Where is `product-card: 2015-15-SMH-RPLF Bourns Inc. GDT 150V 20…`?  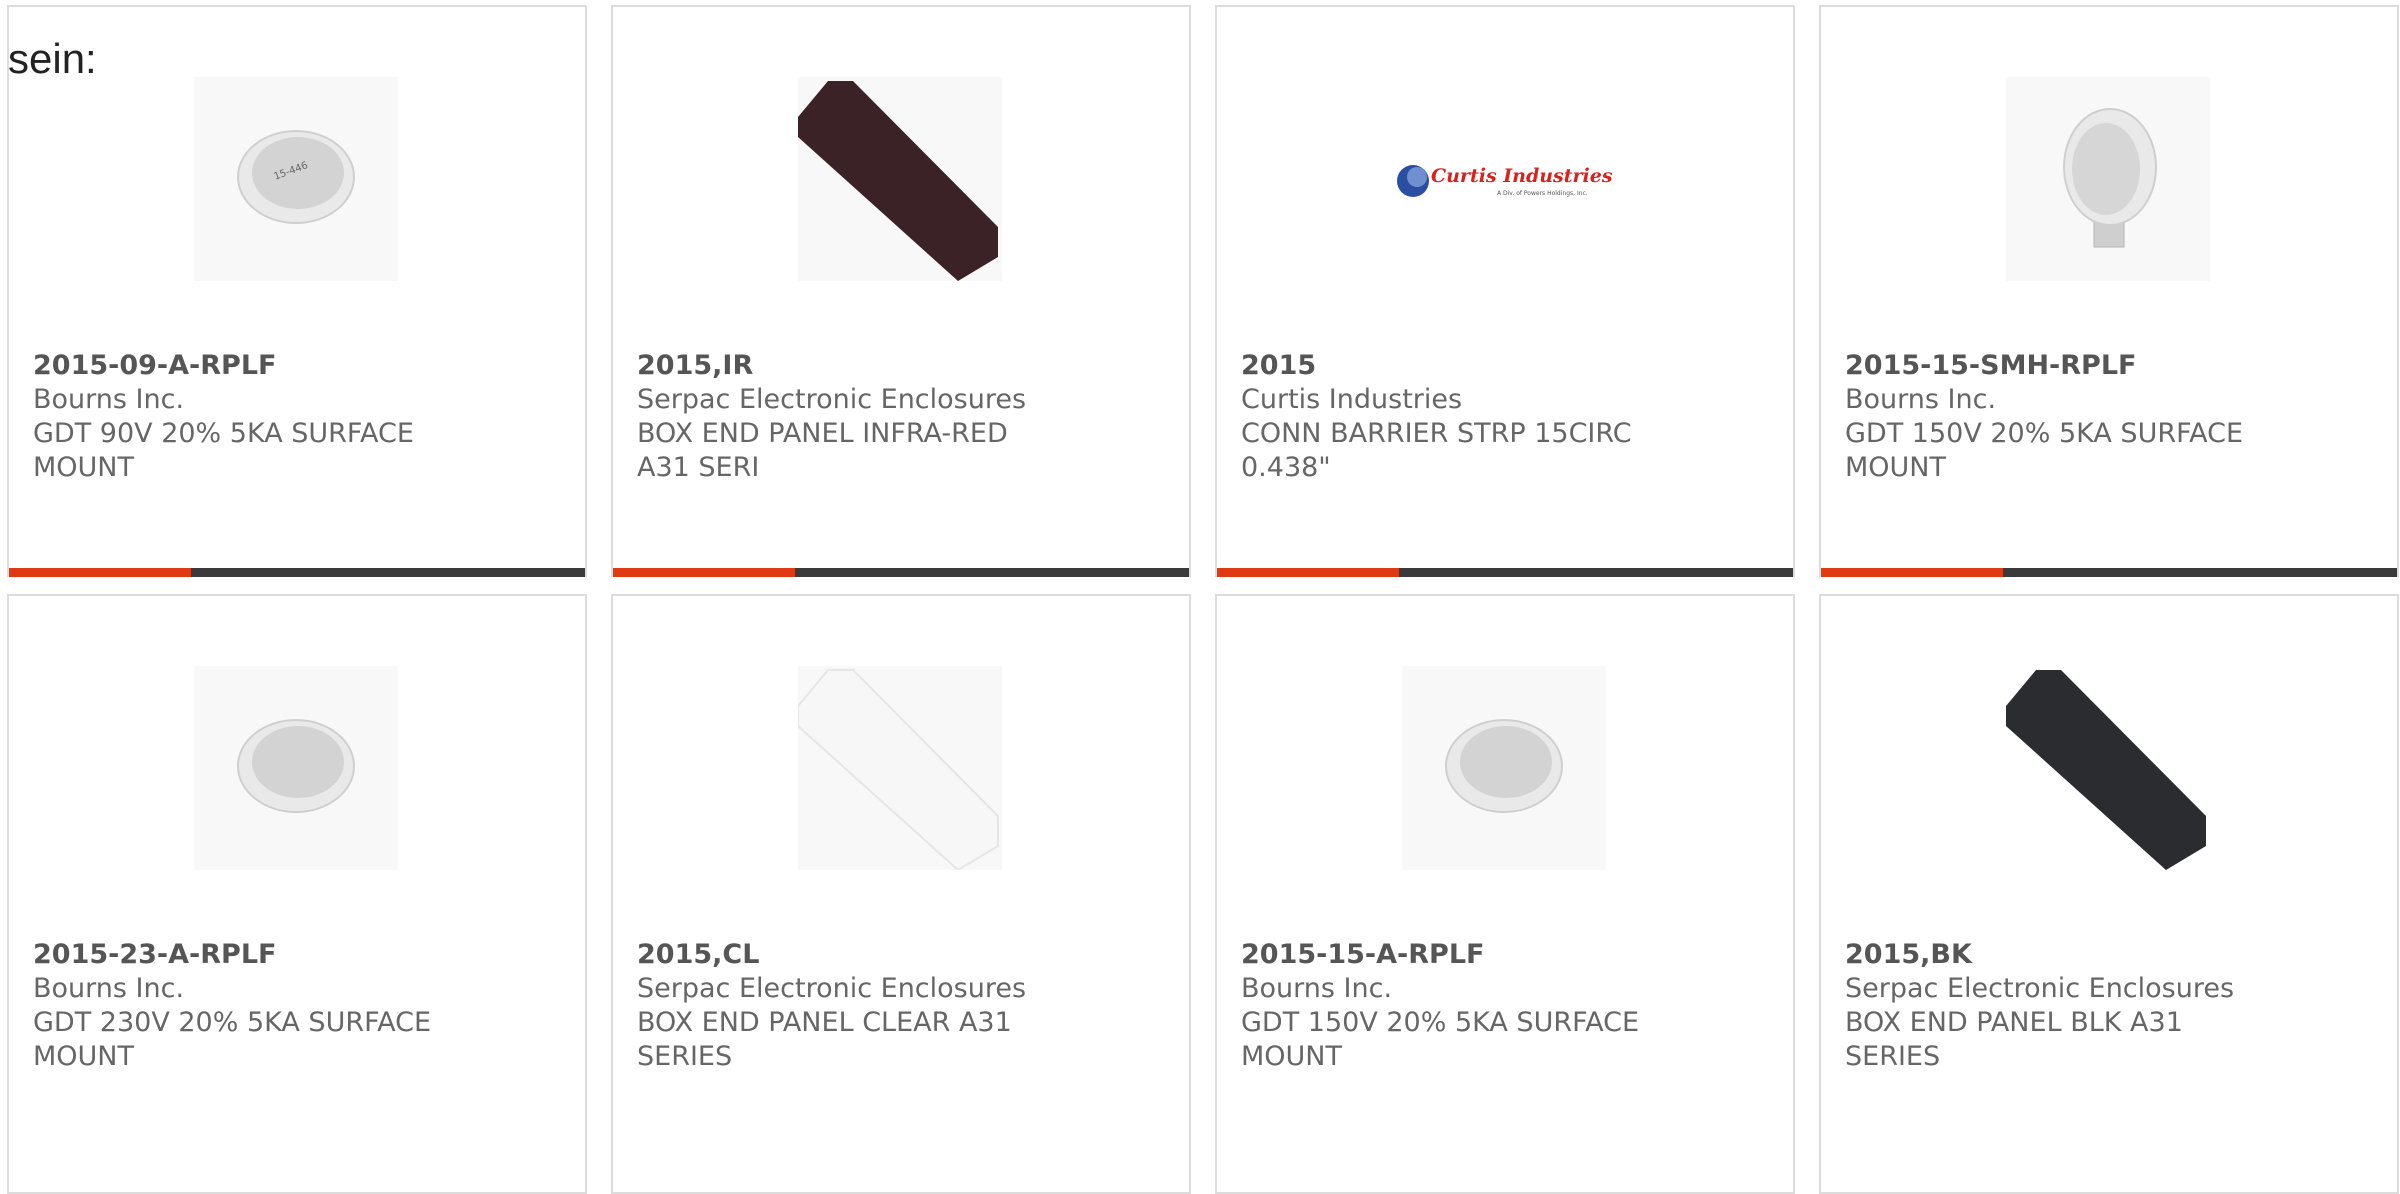 product-card: 2015-15-SMH-RPLF Bourns Inc. GDT 150V 20… is located at coordinates (2109, 291).